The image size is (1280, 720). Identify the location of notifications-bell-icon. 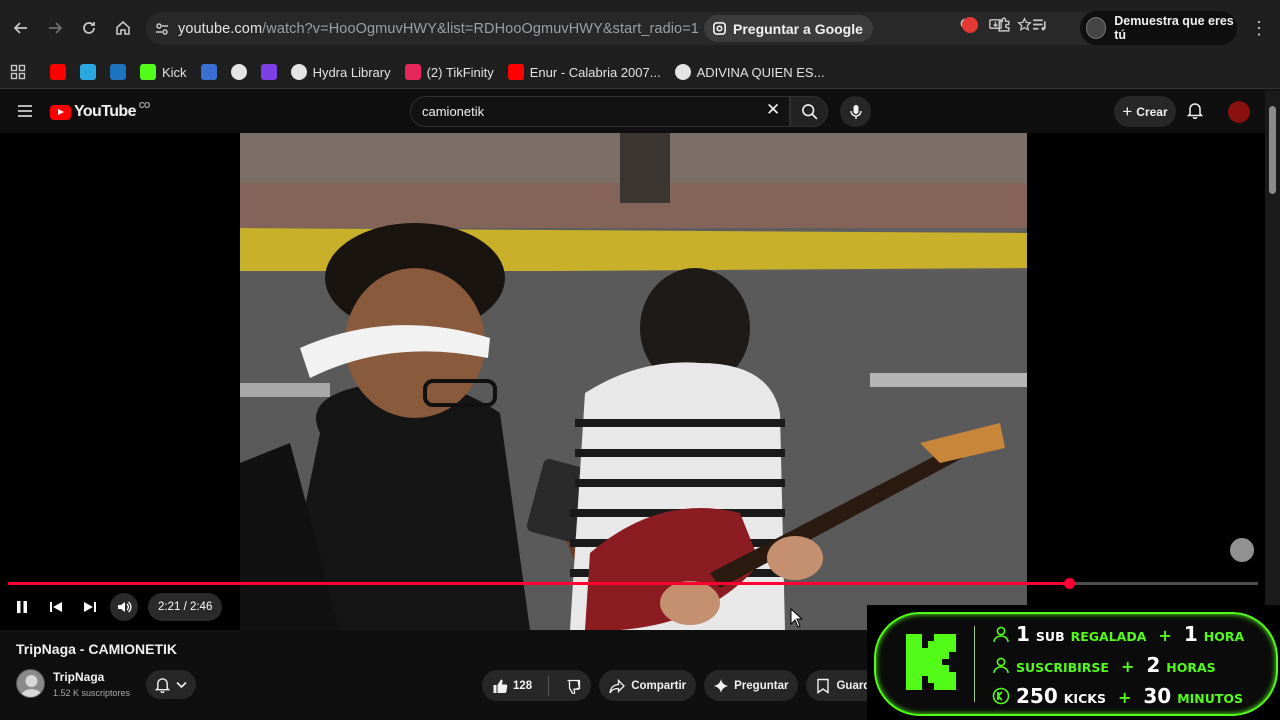
(1195, 110).